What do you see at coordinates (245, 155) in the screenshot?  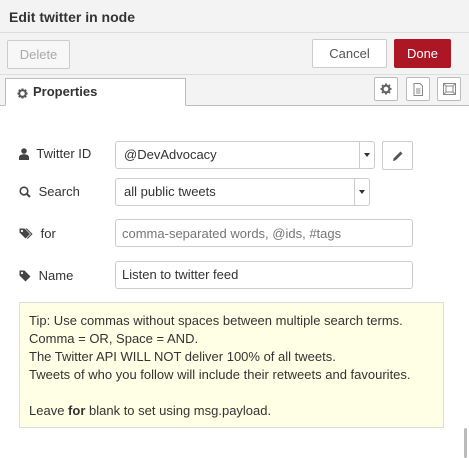 I see `twitter-id-select: @DevAdvocacy` at bounding box center [245, 155].